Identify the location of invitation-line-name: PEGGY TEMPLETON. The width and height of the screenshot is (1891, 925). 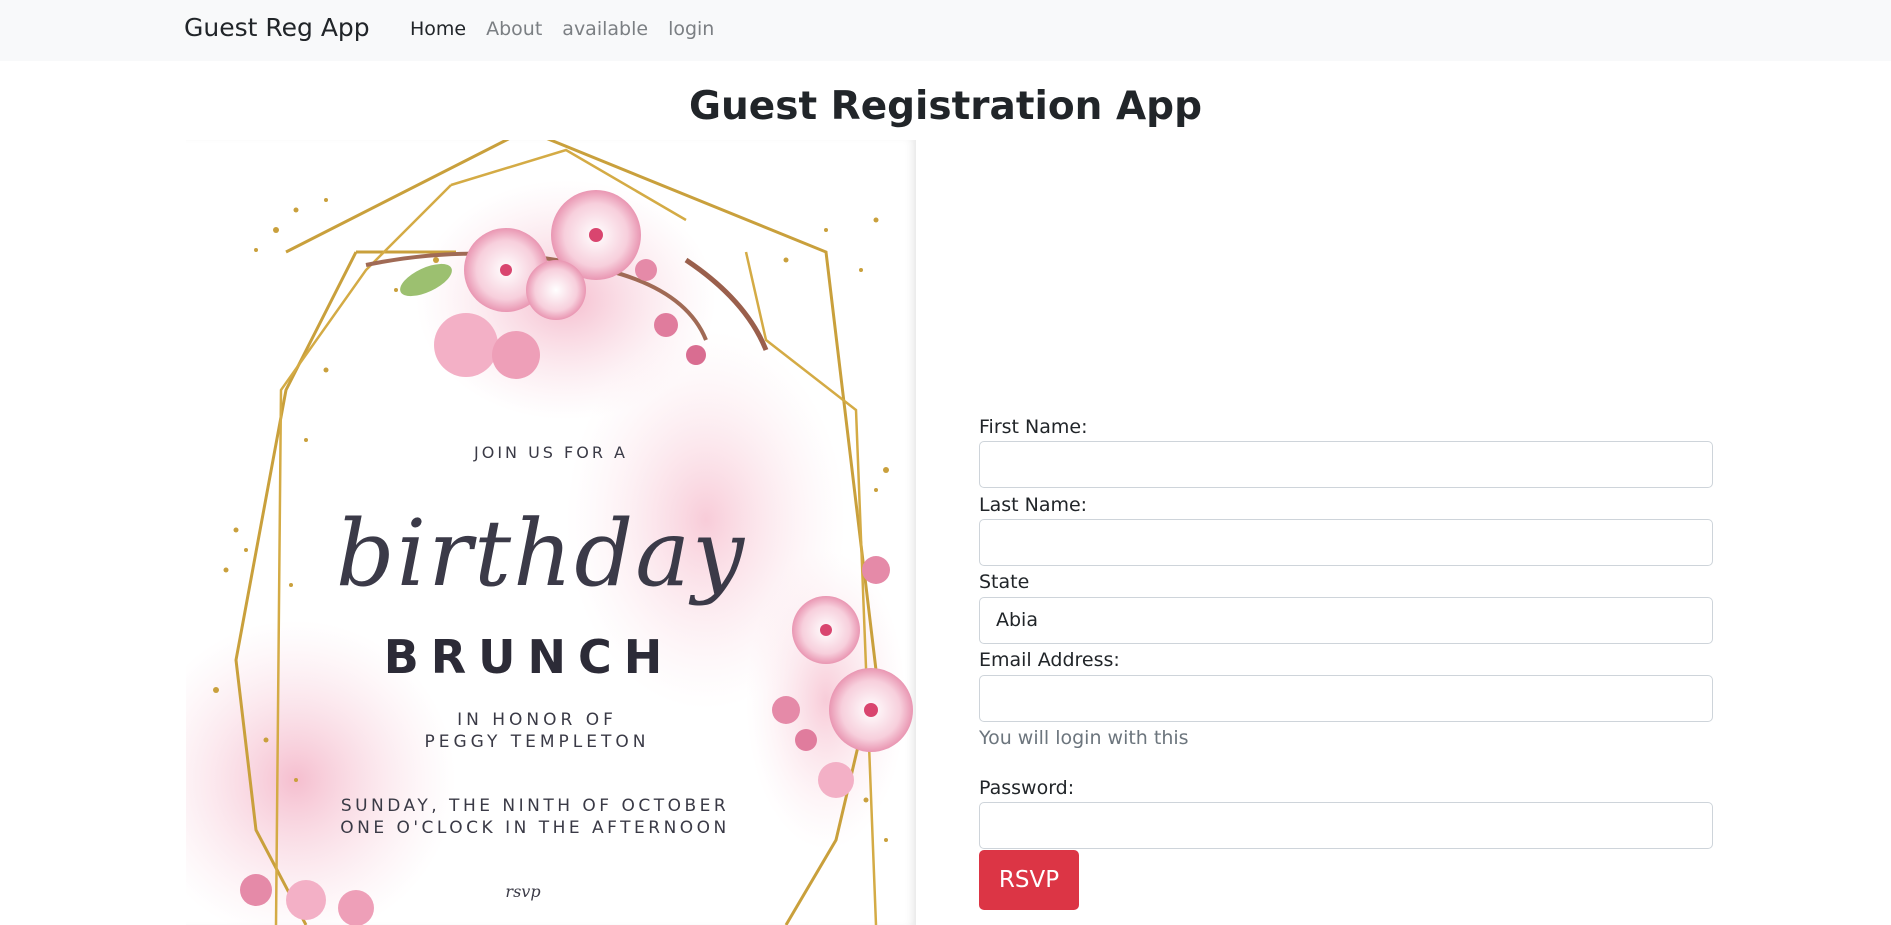
(537, 742).